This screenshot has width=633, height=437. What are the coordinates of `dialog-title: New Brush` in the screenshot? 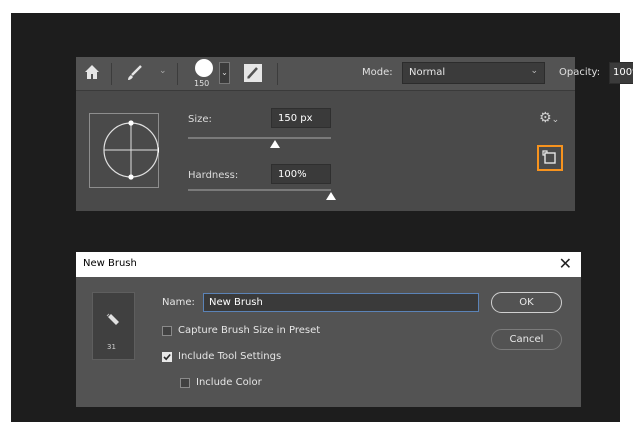 It's located at (110, 263).